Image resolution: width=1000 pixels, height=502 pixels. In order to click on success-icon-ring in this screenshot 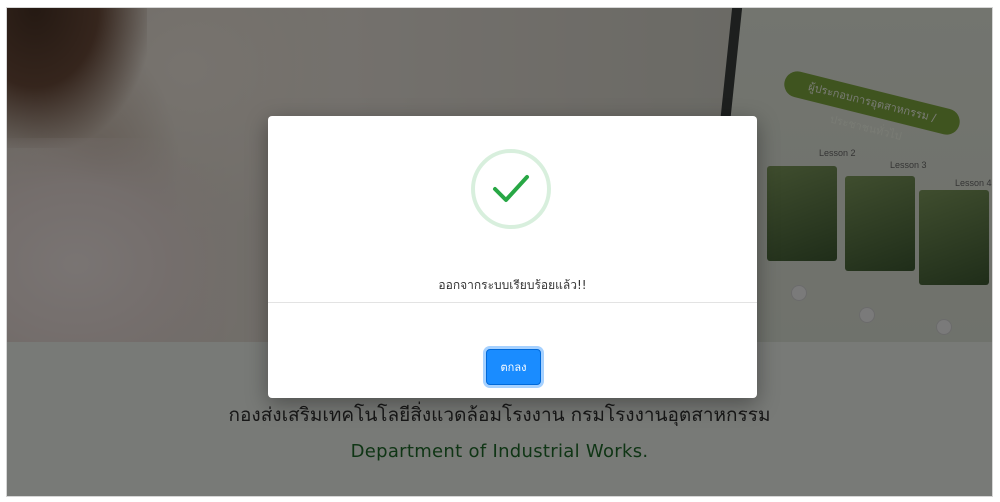, I will do `click(511, 189)`.